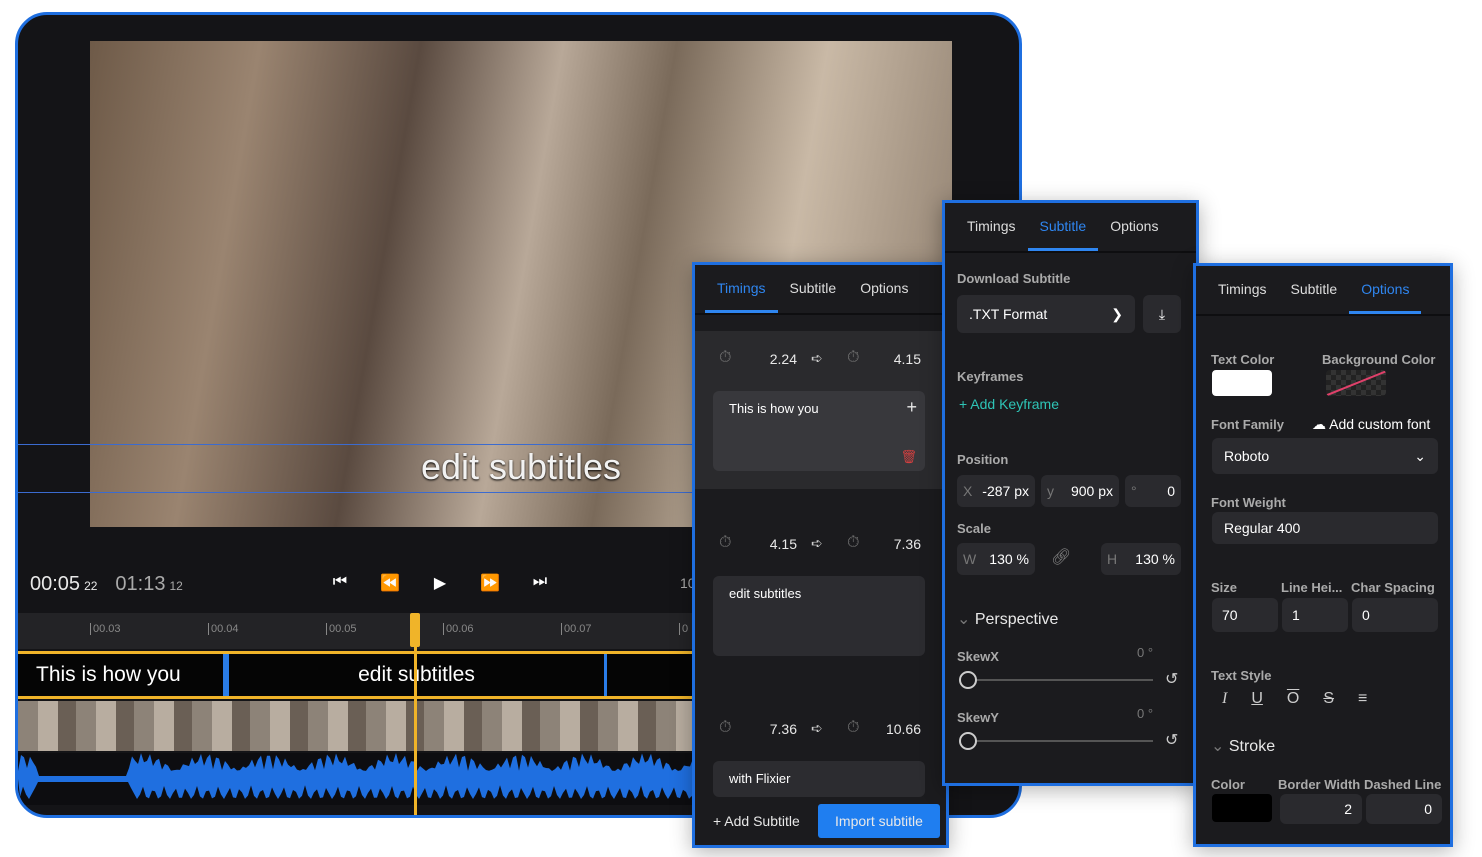  What do you see at coordinates (108, 674) in the screenshot?
I see `segment-text: This is how you` at bounding box center [108, 674].